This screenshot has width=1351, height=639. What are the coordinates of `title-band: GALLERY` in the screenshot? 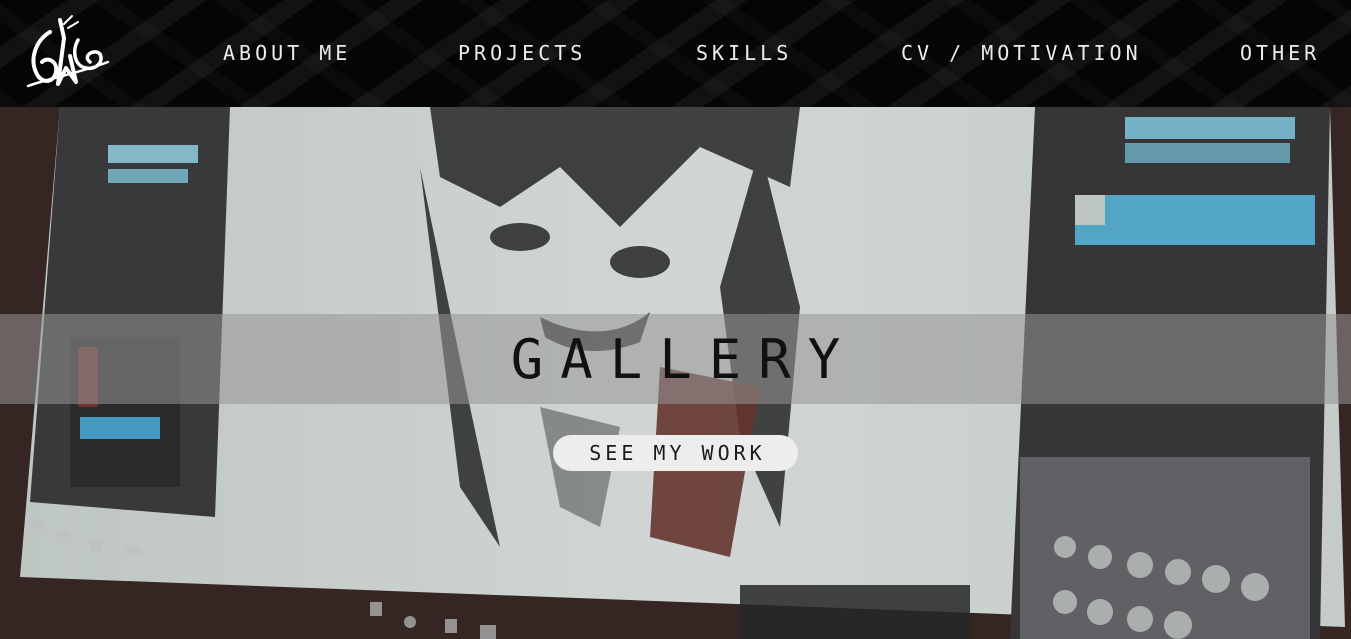 It's located at (675, 359).